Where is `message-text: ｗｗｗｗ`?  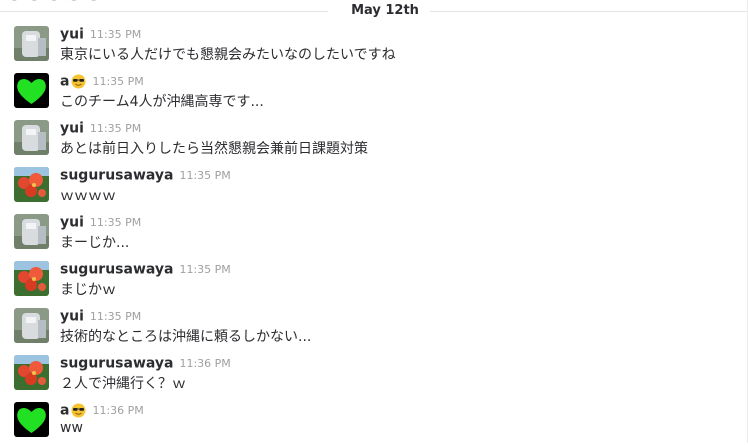
message-text: ｗｗｗｗ is located at coordinates (88, 196).